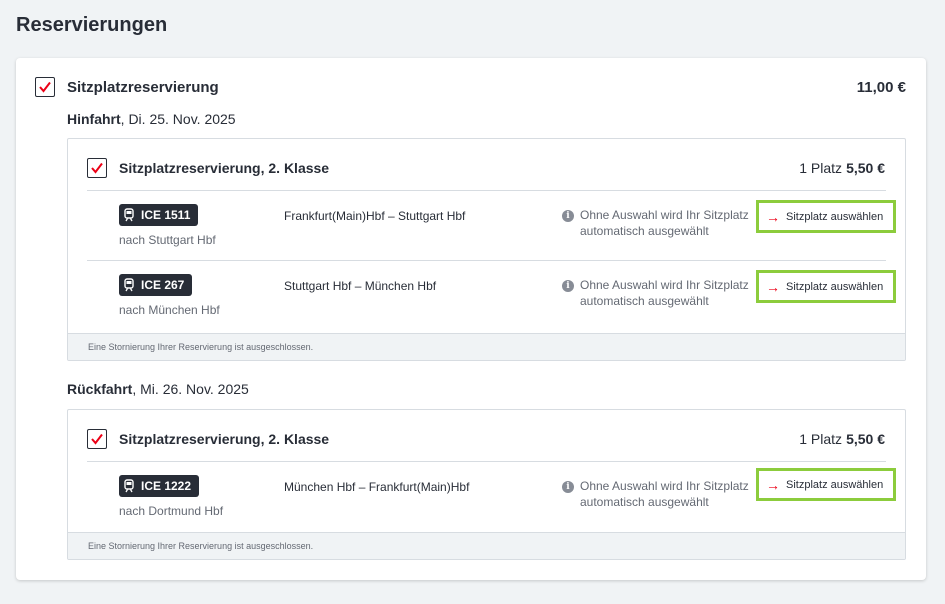 The image size is (945, 604). I want to click on return-date: , Mi. 26. Nov. 2025, so click(190, 389).